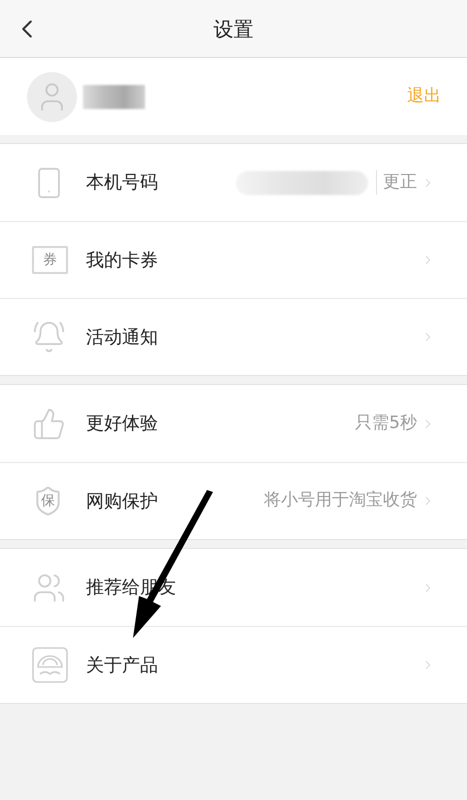 The image size is (467, 800). Describe the element at coordinates (122, 183) in the screenshot. I see `row-label: 本机号码` at that location.